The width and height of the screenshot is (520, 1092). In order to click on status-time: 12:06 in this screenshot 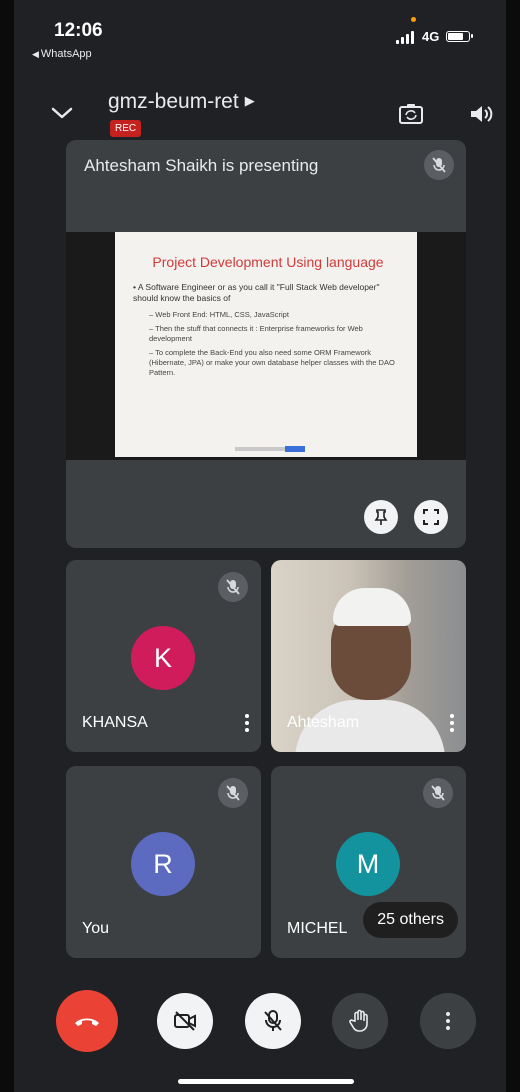, I will do `click(78, 30)`.